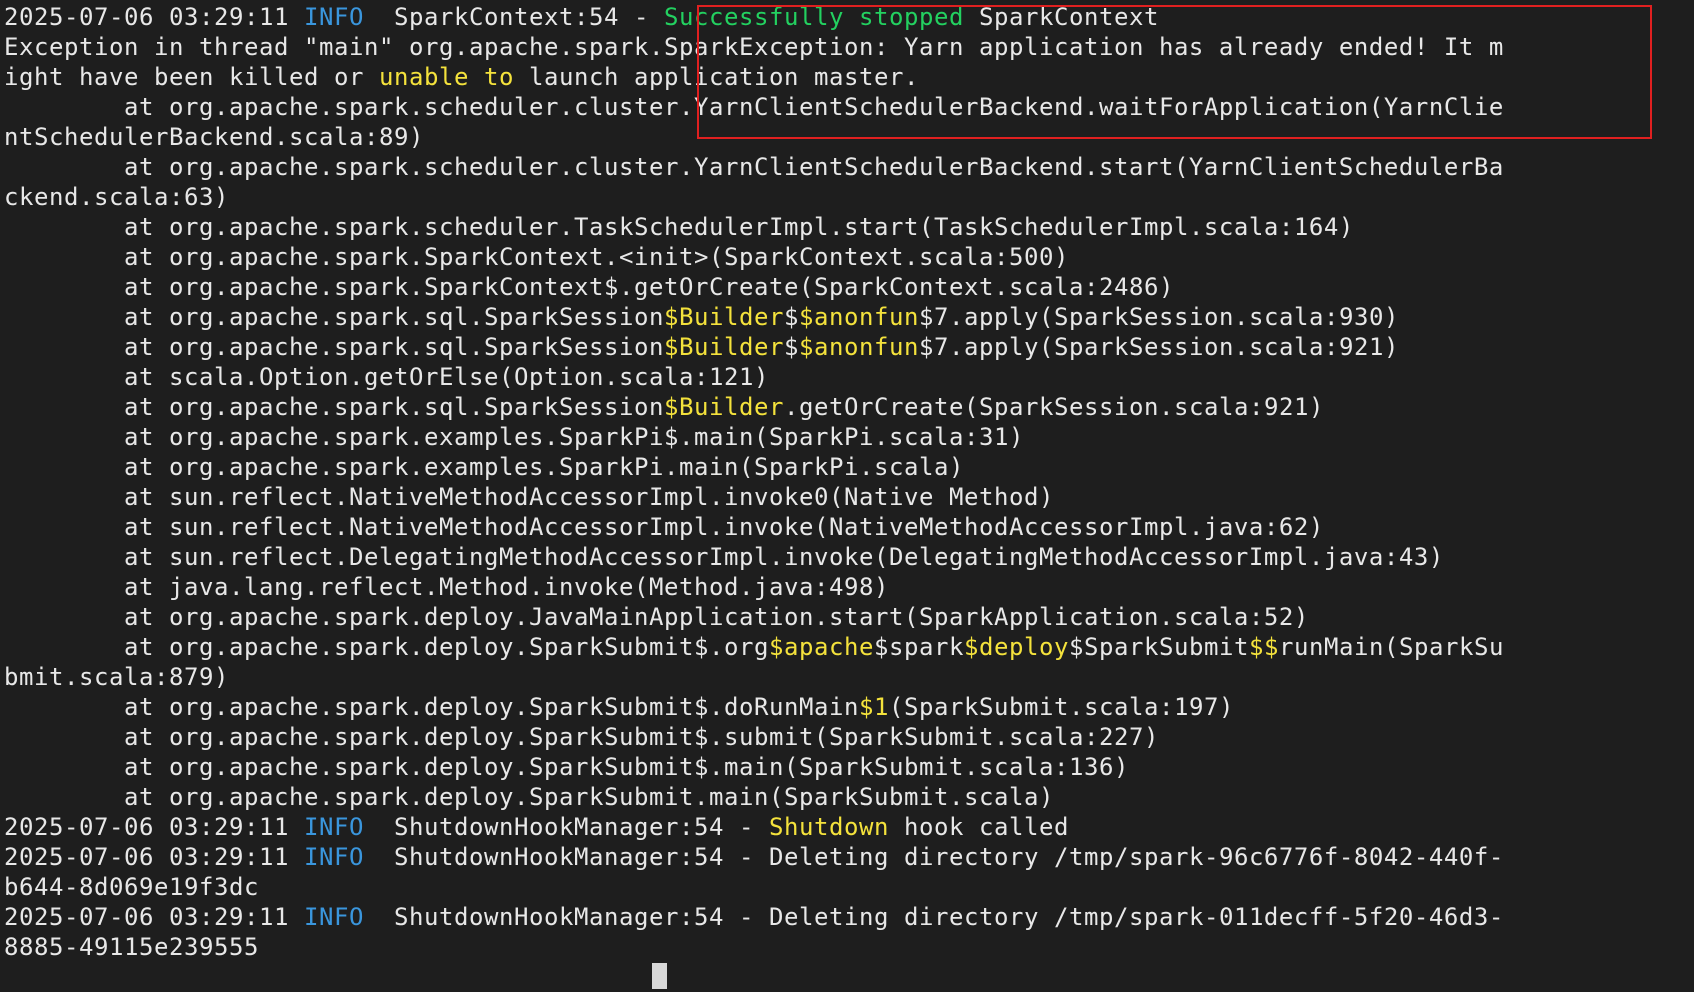  What do you see at coordinates (1061, 707) in the screenshot?
I see `terminal-text-segment: (SparkSubmit.scala:197)` at bounding box center [1061, 707].